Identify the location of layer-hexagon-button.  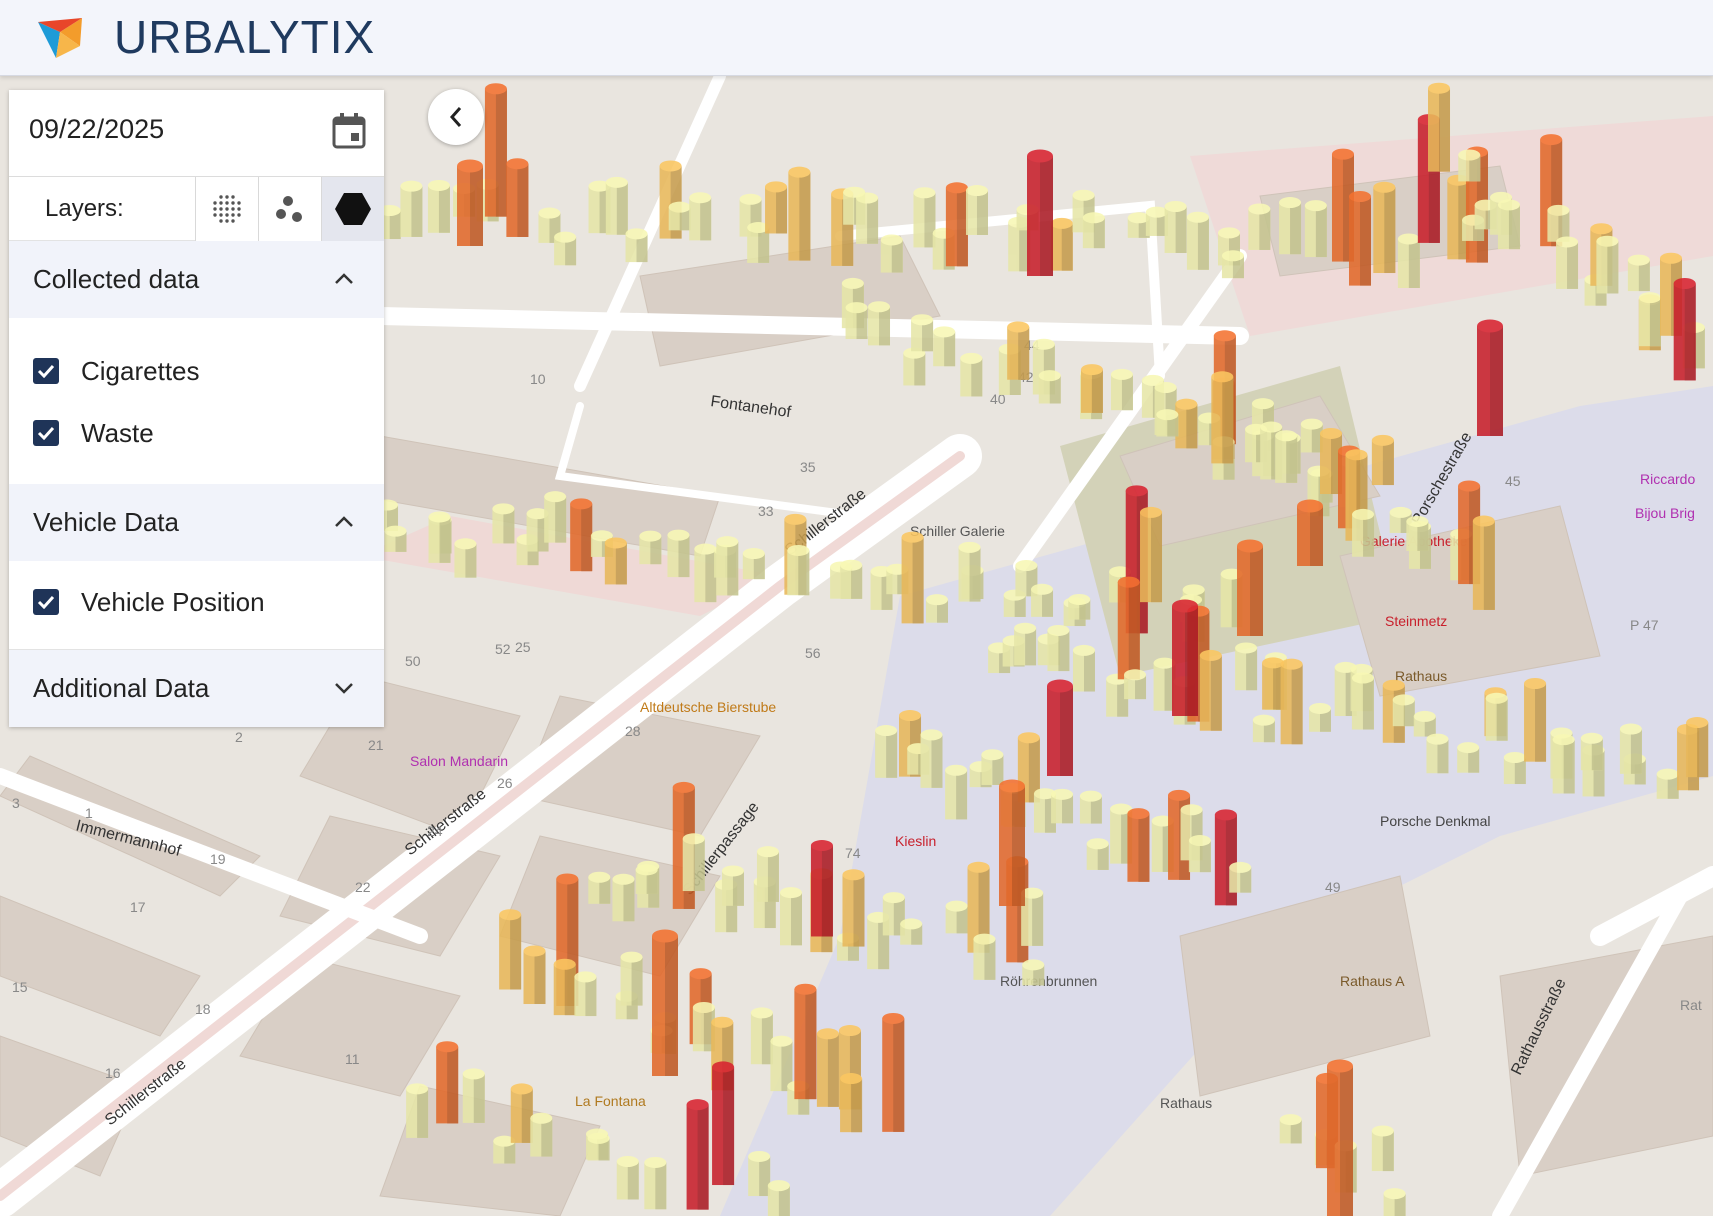
(352, 208).